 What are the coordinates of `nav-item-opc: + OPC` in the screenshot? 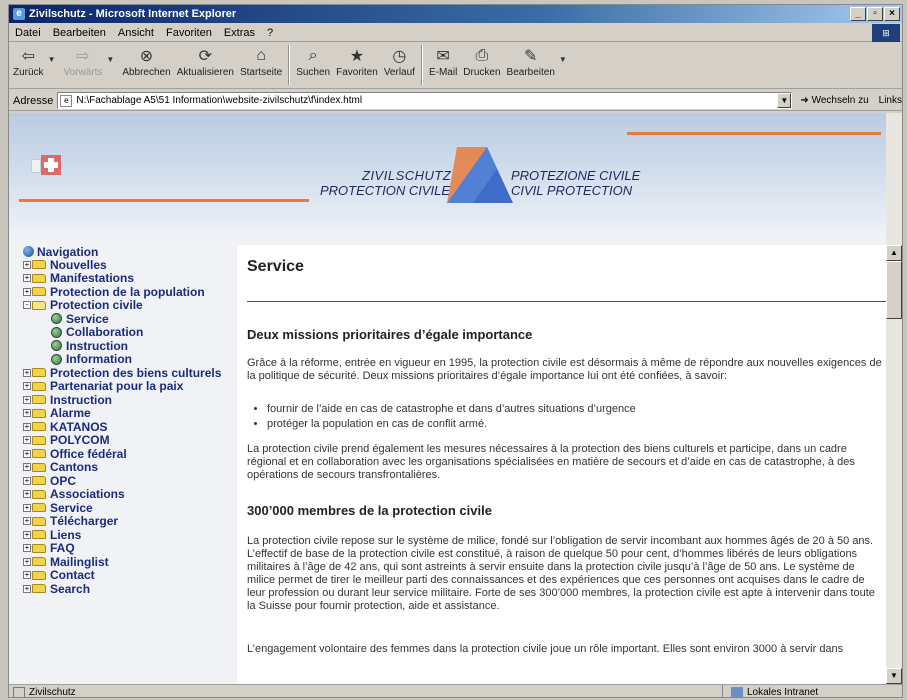 It's located at (130, 481).